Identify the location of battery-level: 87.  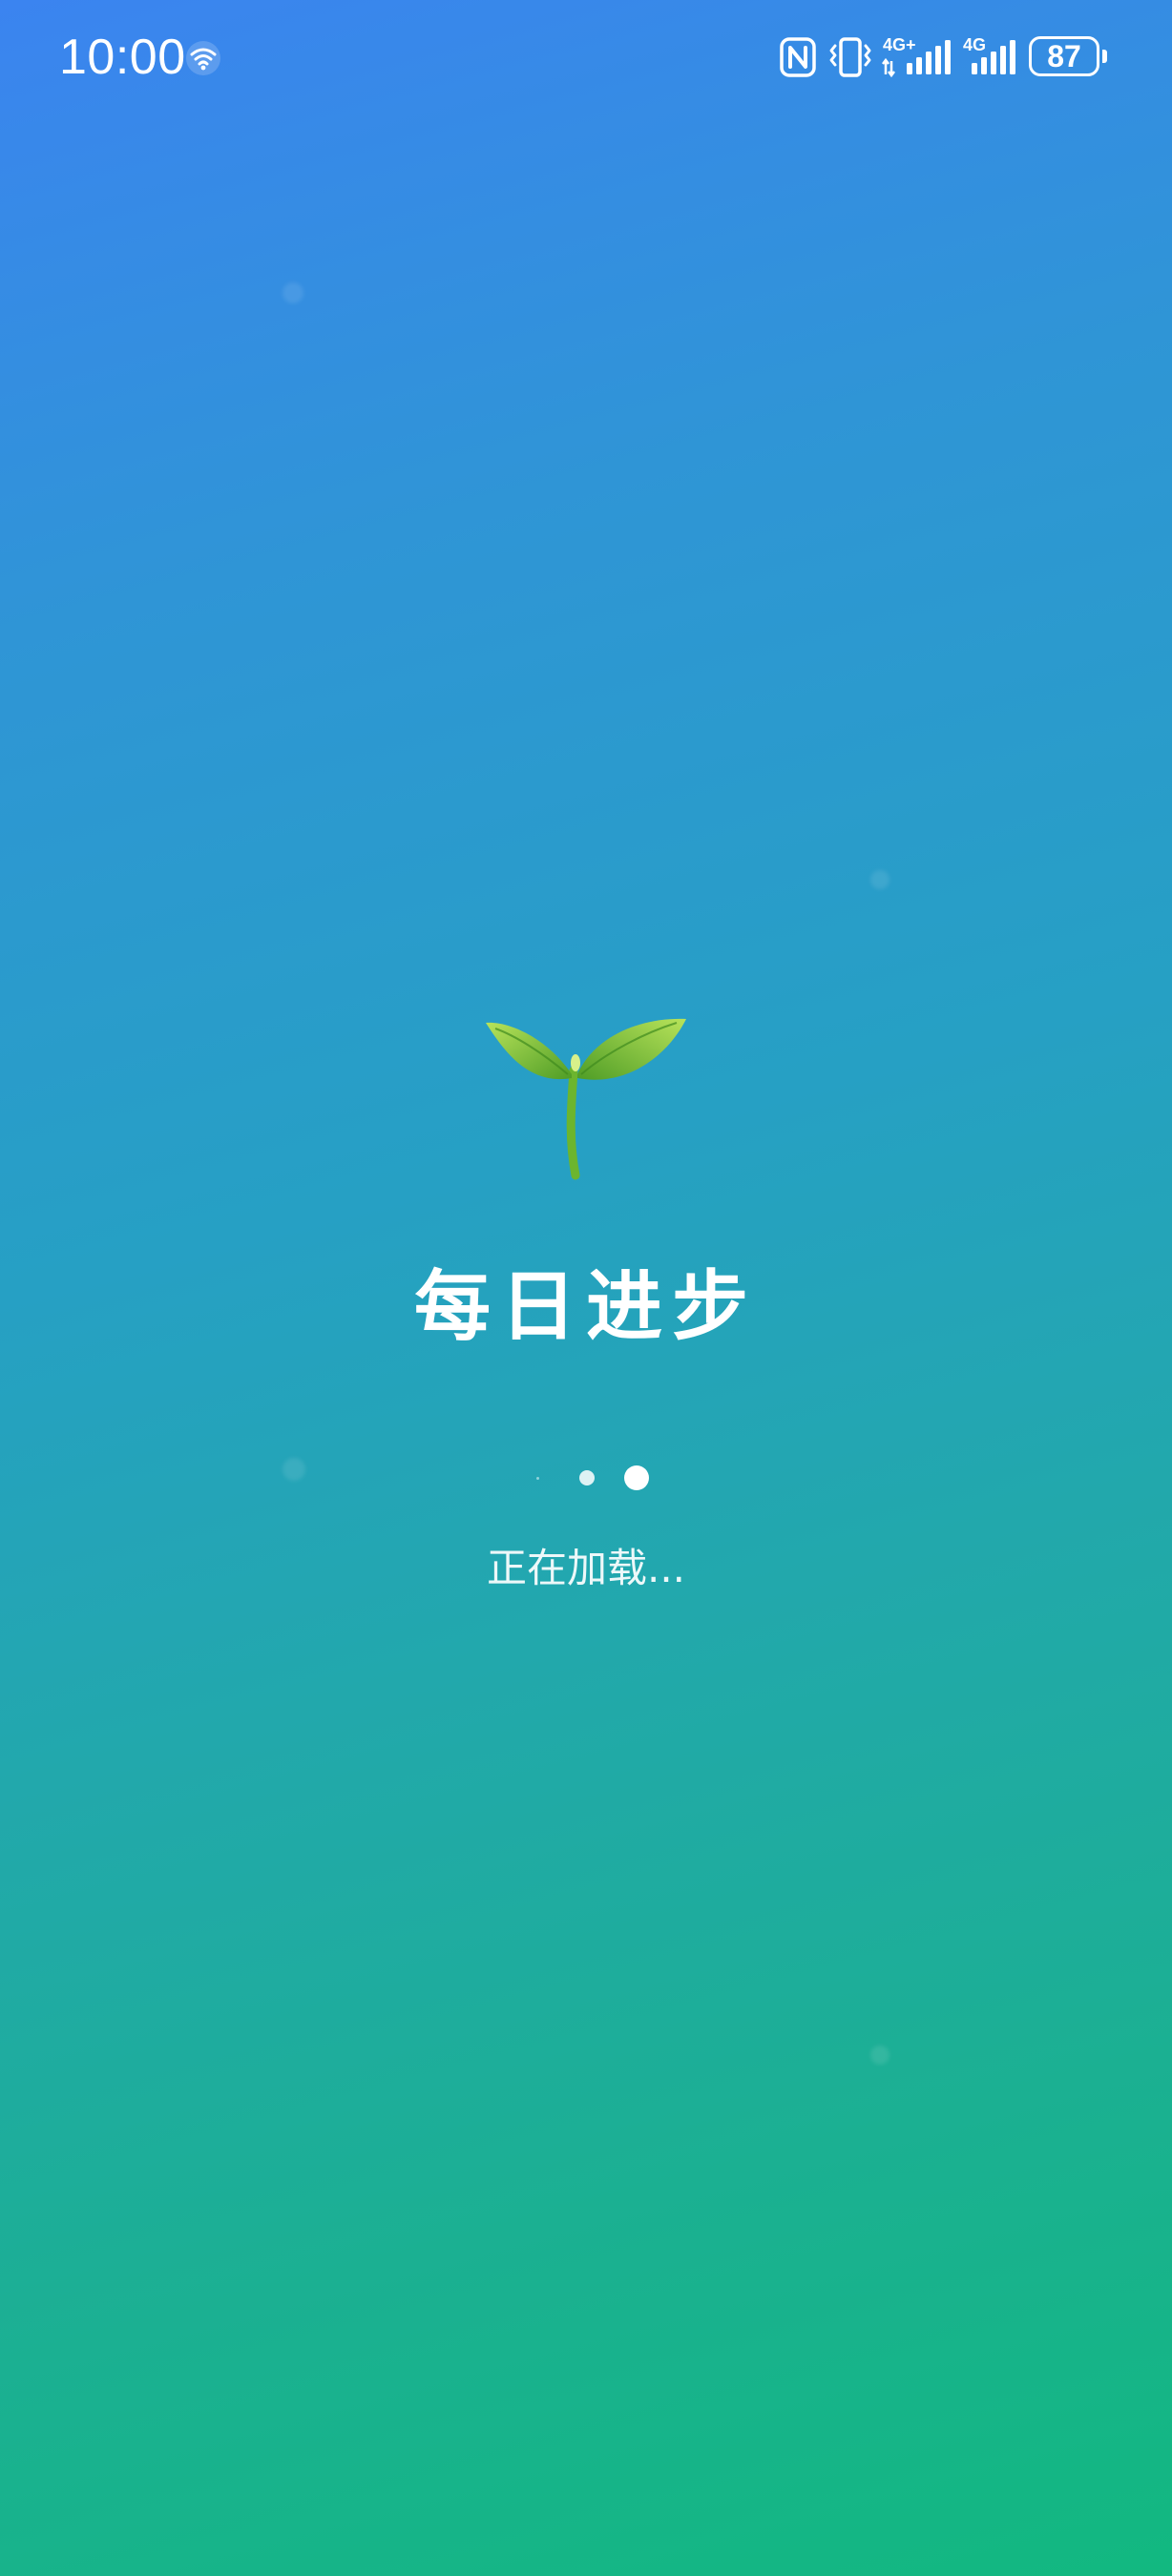
(1064, 55).